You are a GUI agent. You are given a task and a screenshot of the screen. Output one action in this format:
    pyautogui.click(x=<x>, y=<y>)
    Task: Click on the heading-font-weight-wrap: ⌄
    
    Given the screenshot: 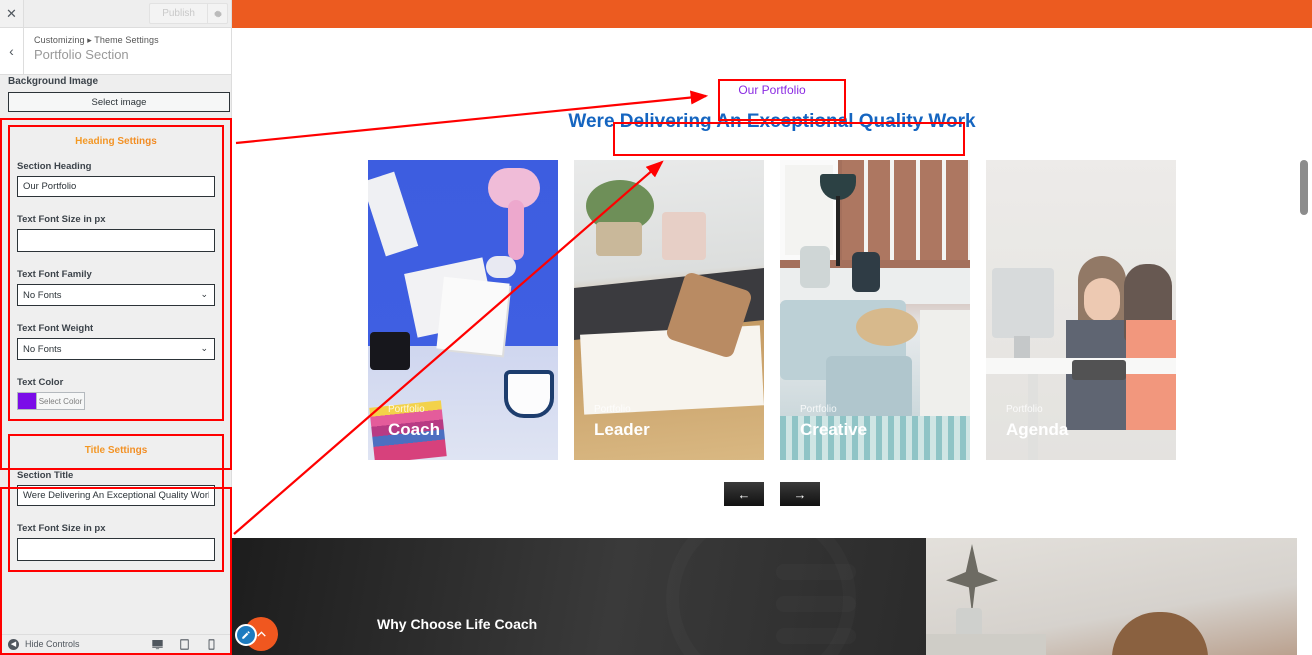 What is the action you would take?
    pyautogui.click(x=116, y=349)
    